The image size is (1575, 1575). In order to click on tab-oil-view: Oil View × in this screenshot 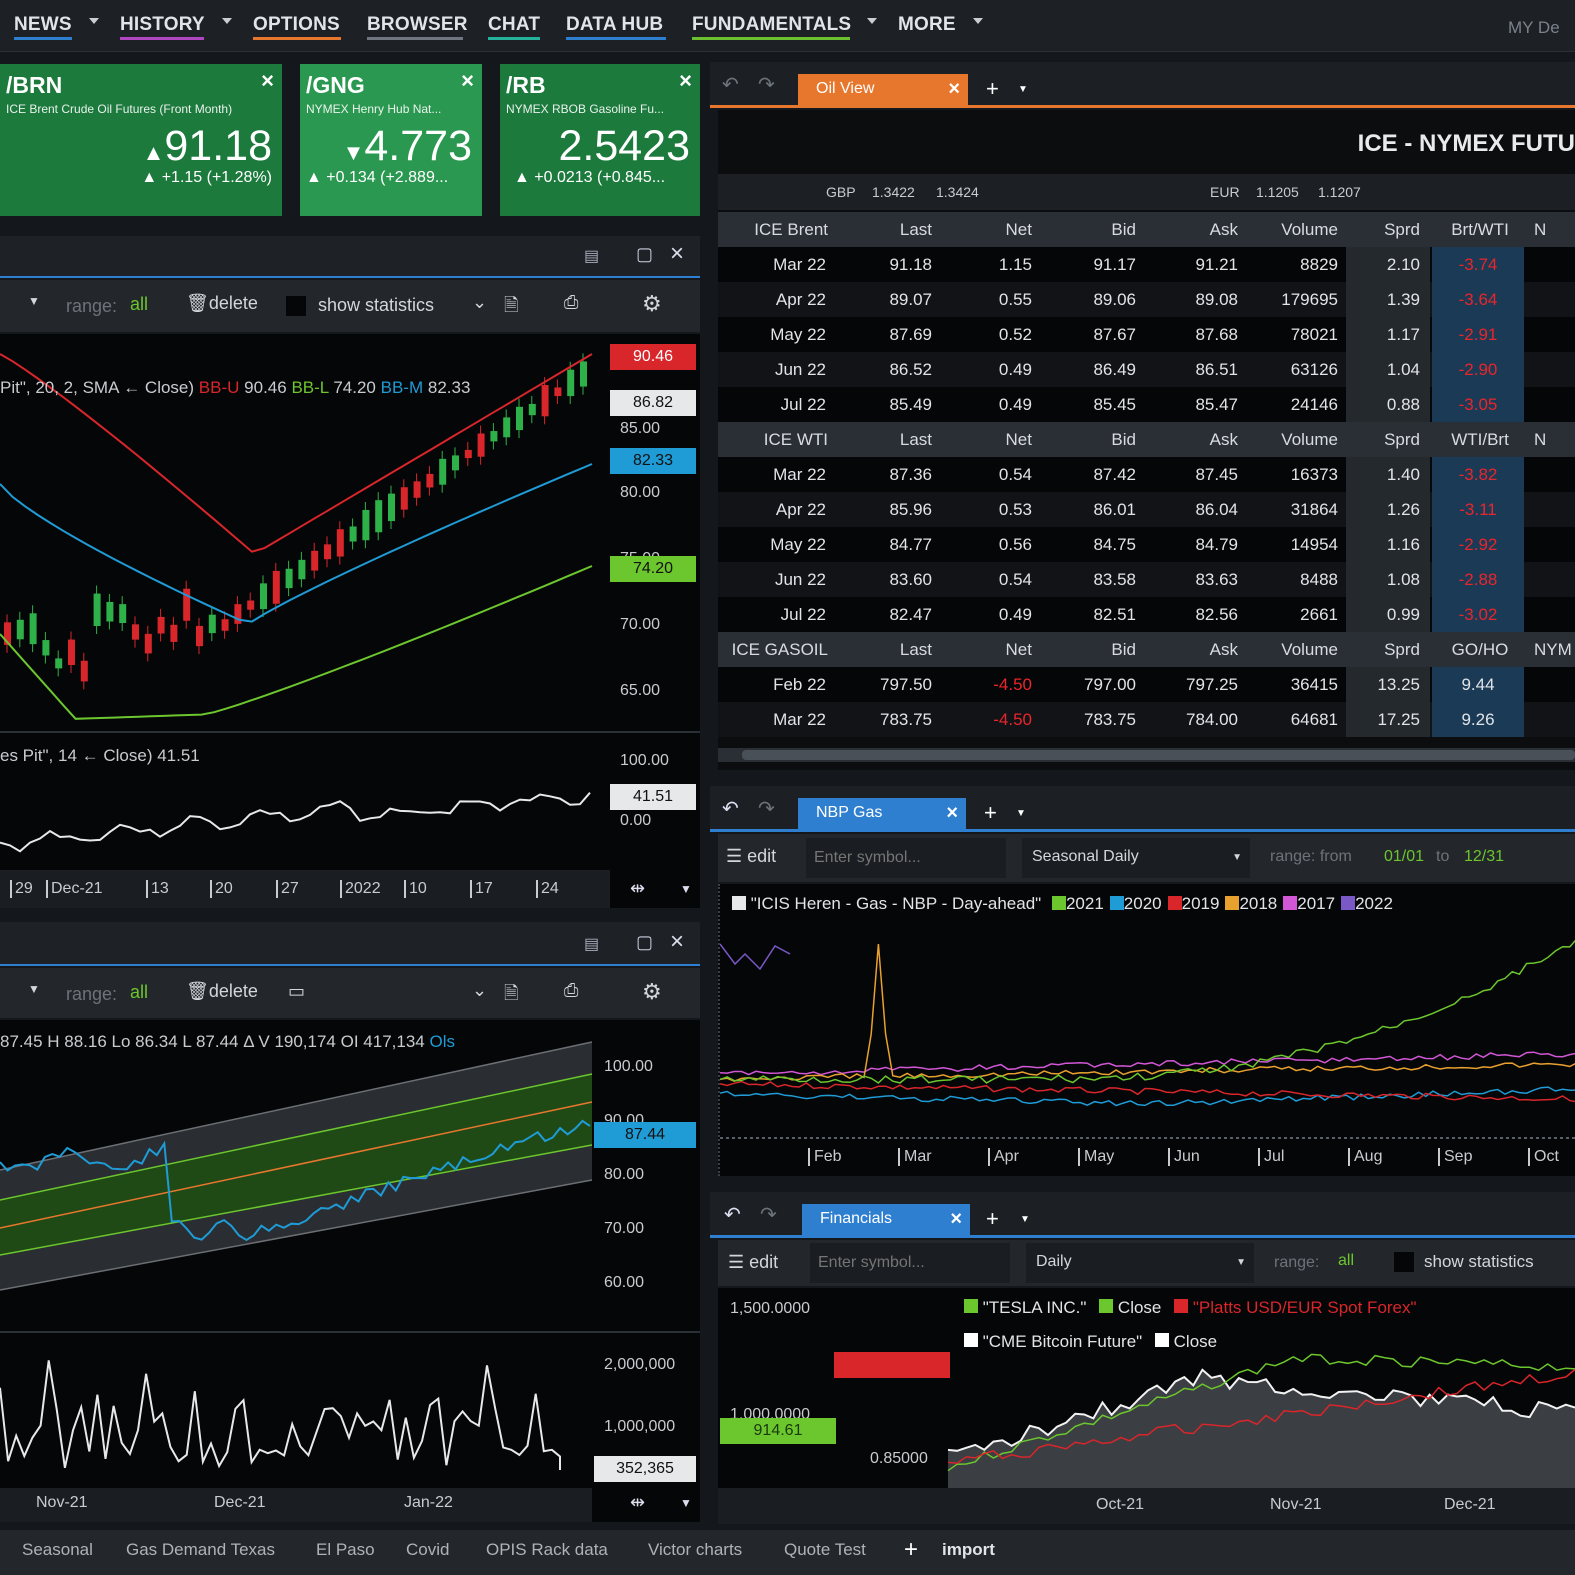, I will do `click(883, 90)`.